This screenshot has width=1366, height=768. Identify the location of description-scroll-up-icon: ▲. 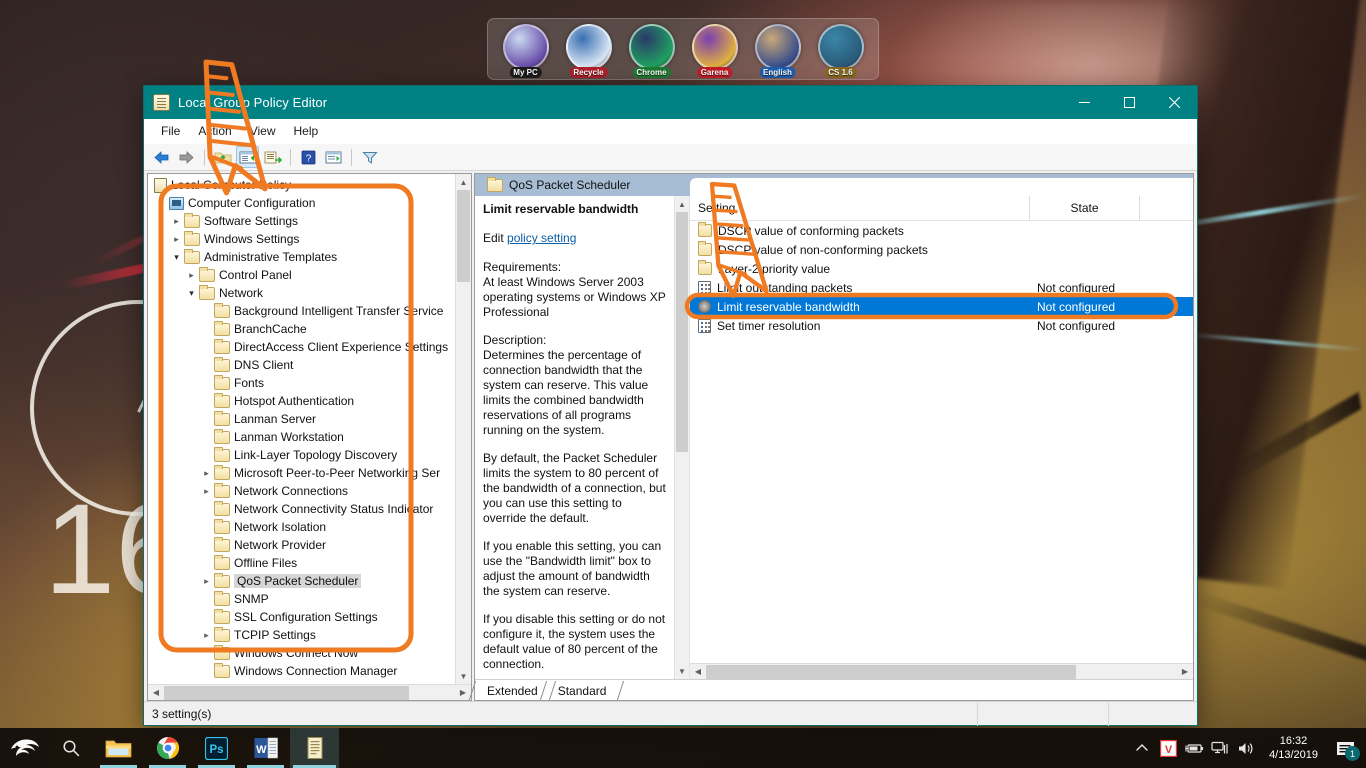
(682, 204).